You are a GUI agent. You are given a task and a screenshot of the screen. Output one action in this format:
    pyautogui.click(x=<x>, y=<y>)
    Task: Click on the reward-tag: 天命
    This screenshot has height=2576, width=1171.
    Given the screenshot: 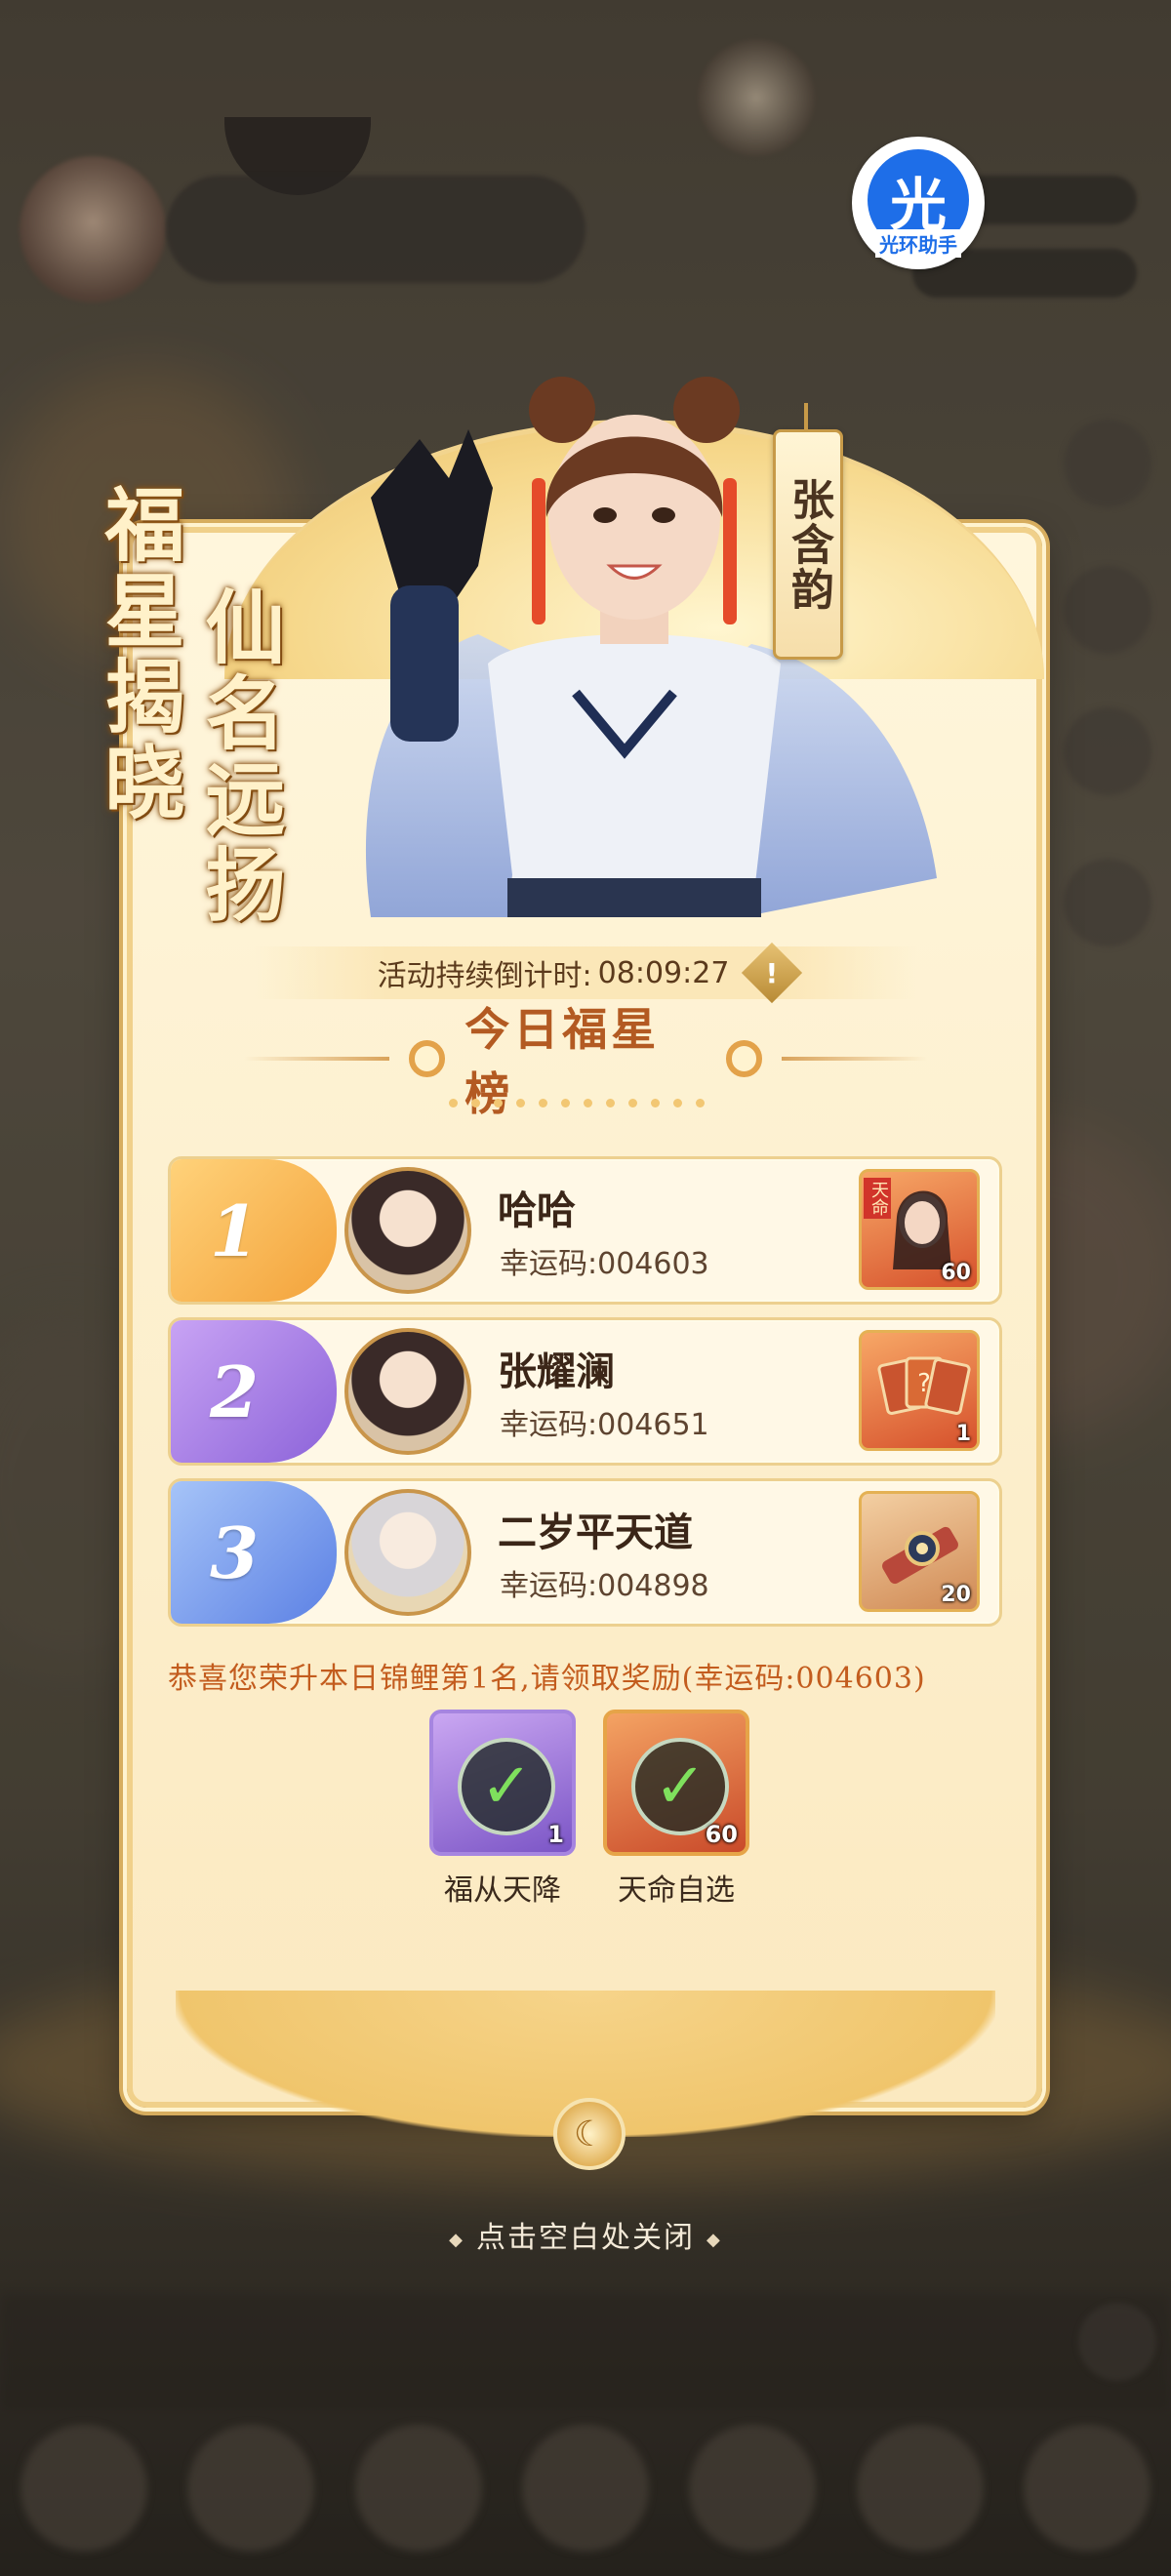 What is the action you would take?
    pyautogui.click(x=877, y=1198)
    